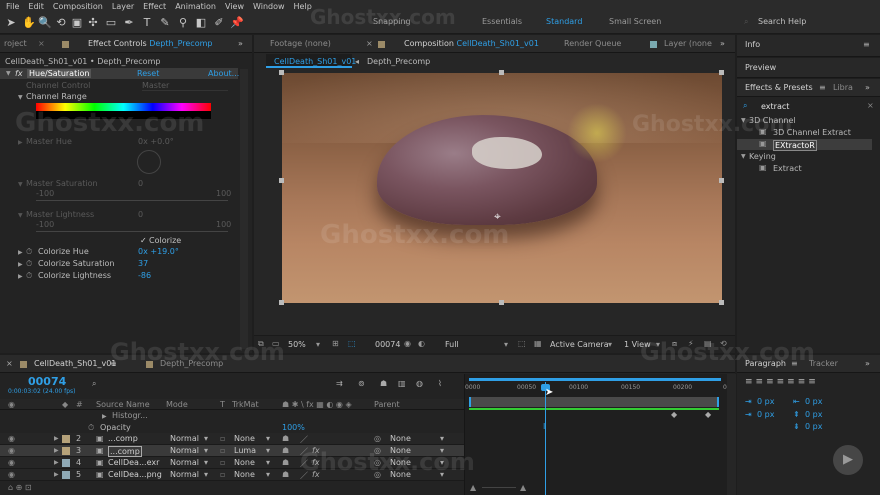 The width and height of the screenshot is (880, 495). I want to click on shy-switch-icon: ☗, so click(285, 450).